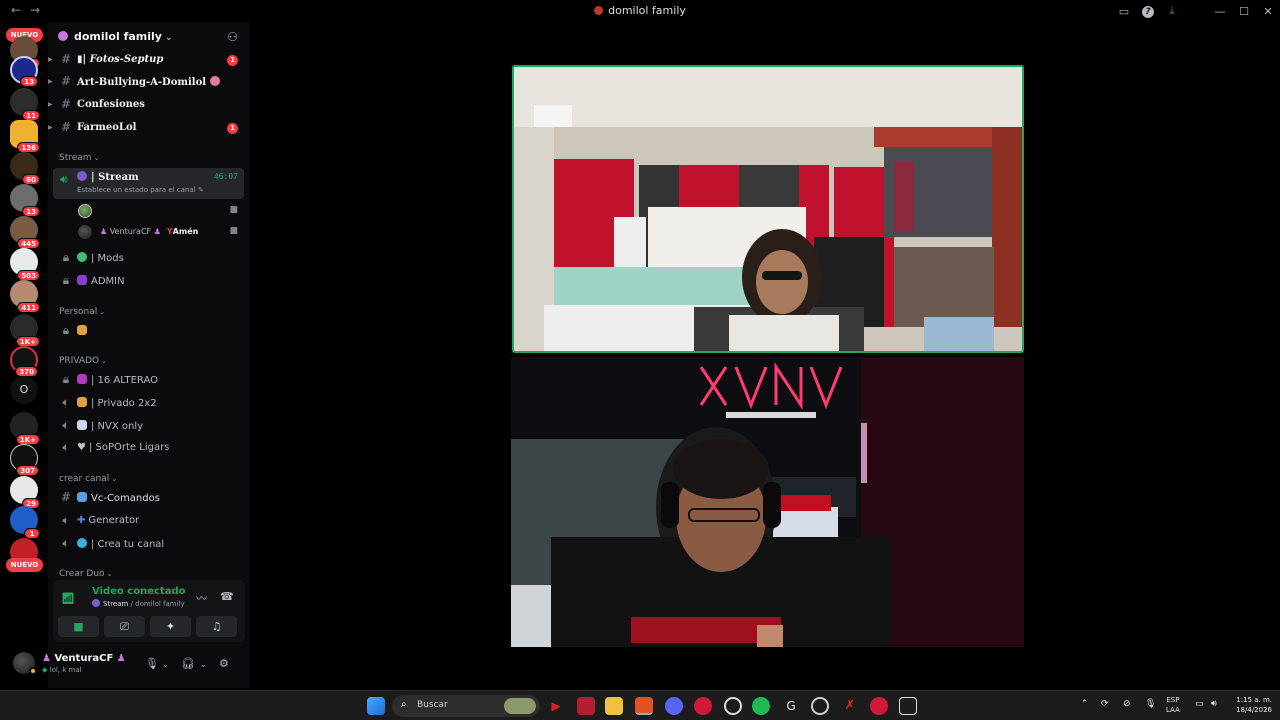 This screenshot has width=1280, height=720. I want to click on channel-status: Establece un estado para el canal ✎, so click(140, 190).